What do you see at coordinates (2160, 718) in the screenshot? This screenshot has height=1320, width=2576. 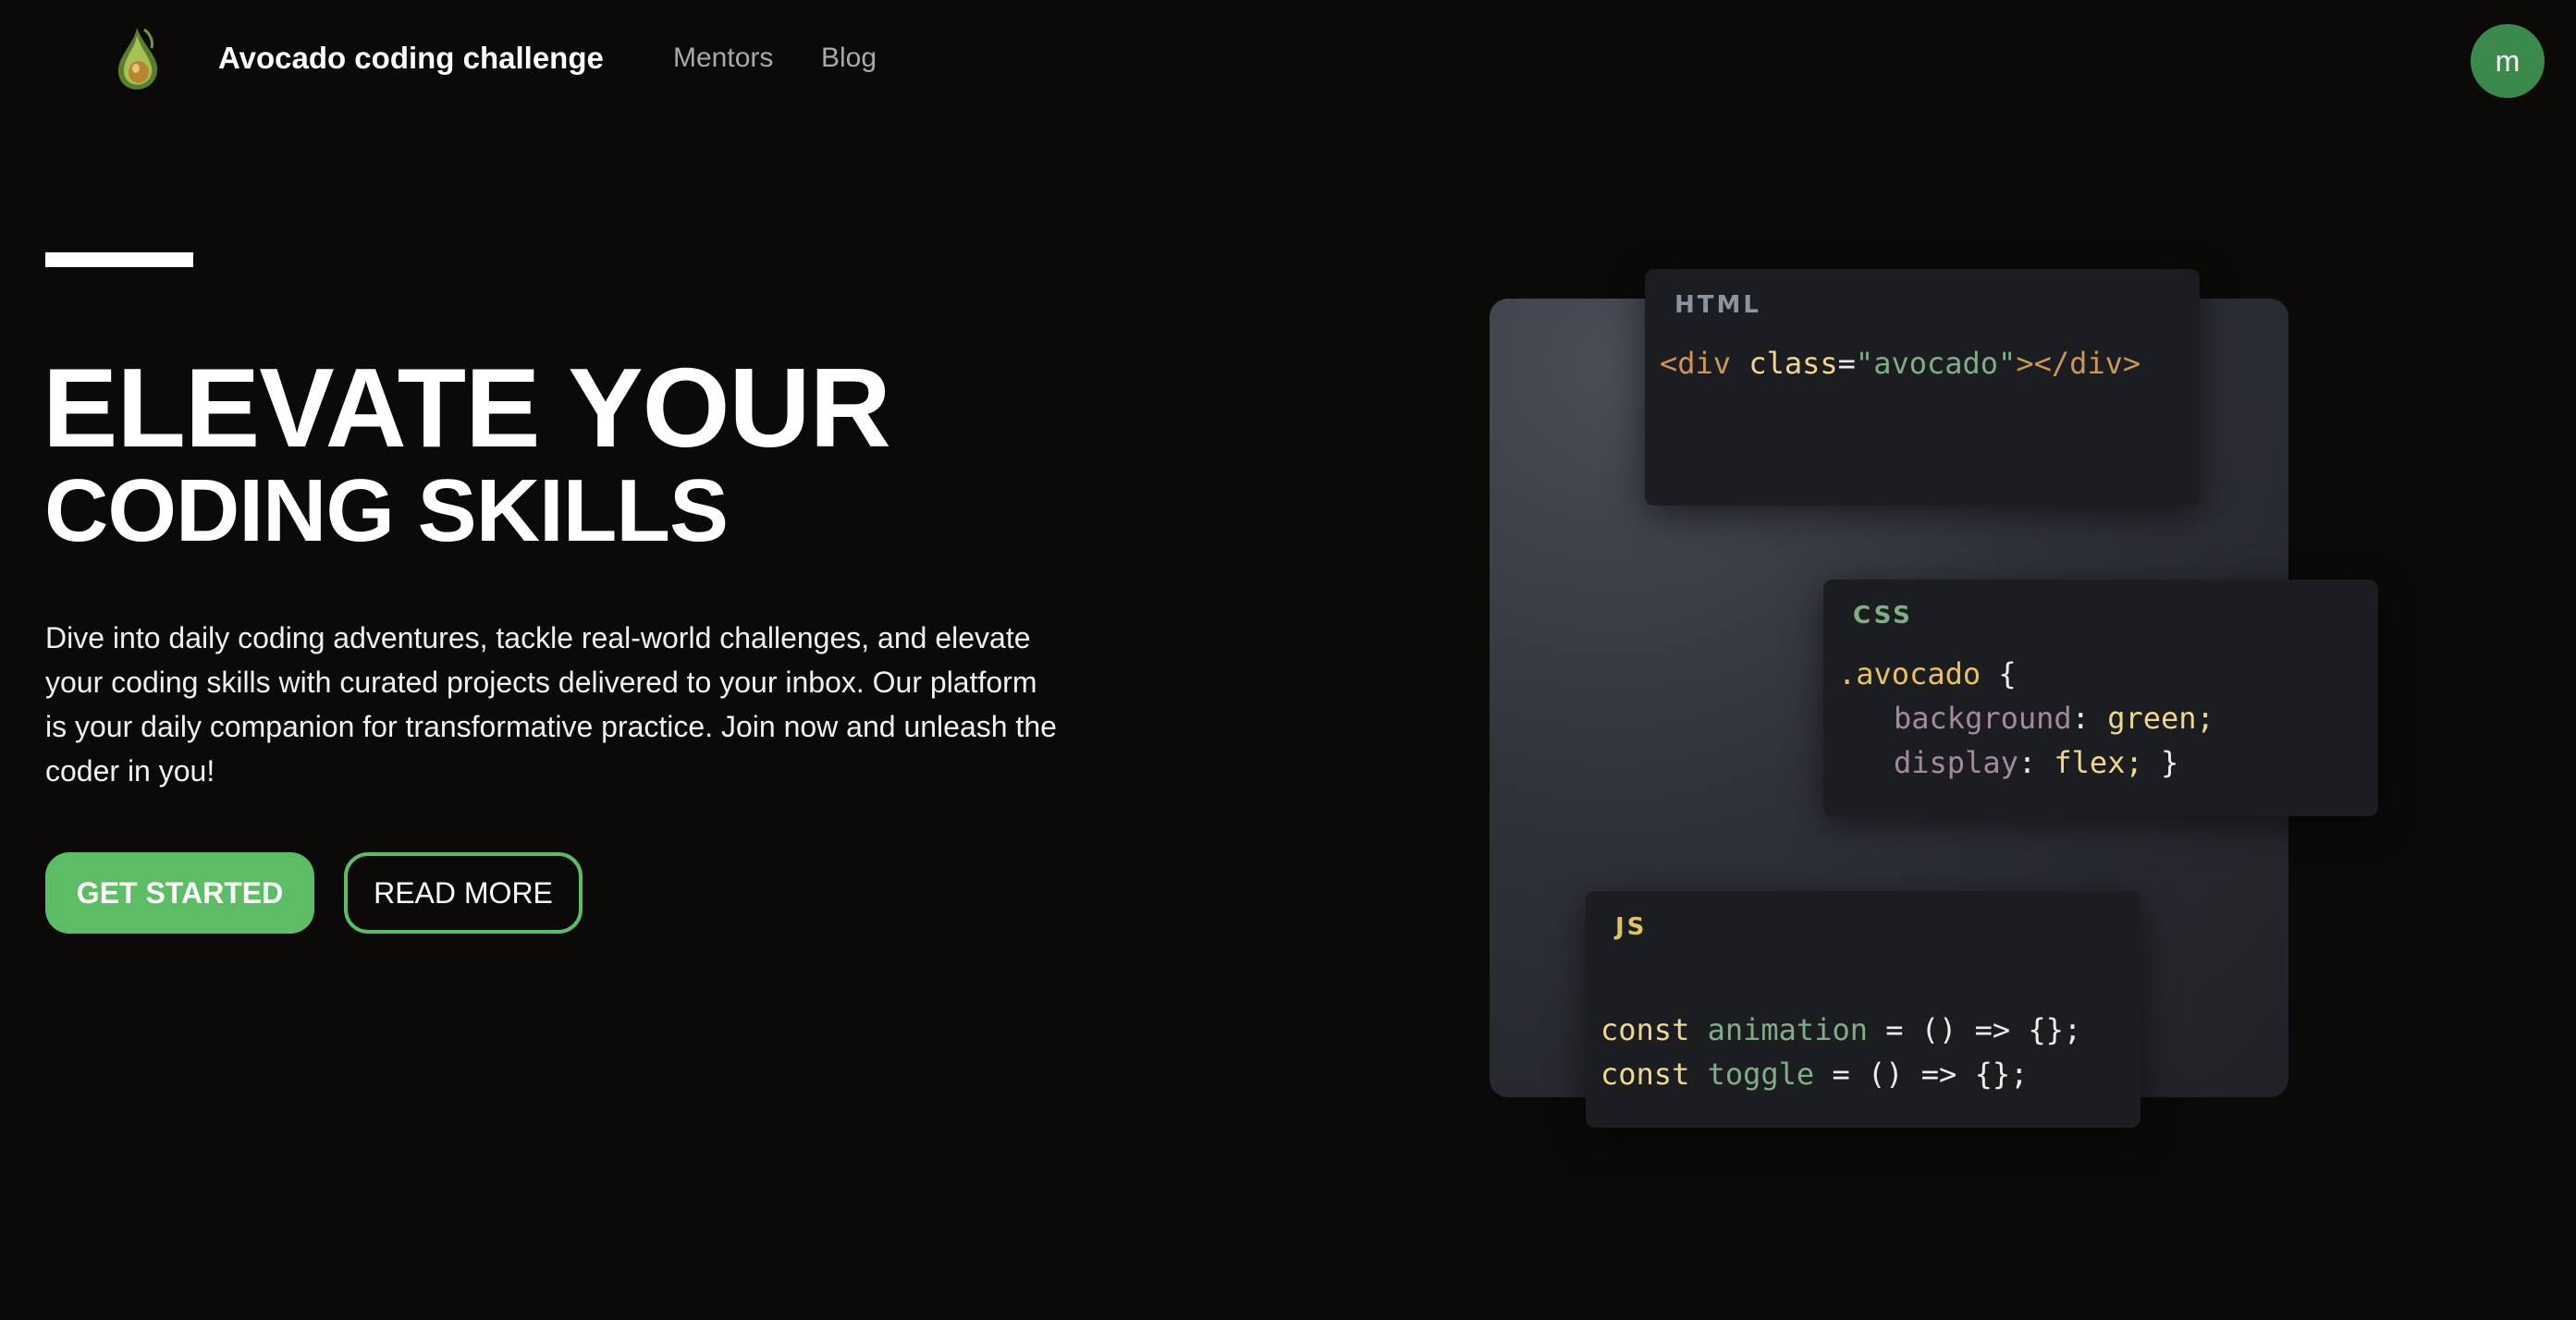 I see `code-token: green;` at bounding box center [2160, 718].